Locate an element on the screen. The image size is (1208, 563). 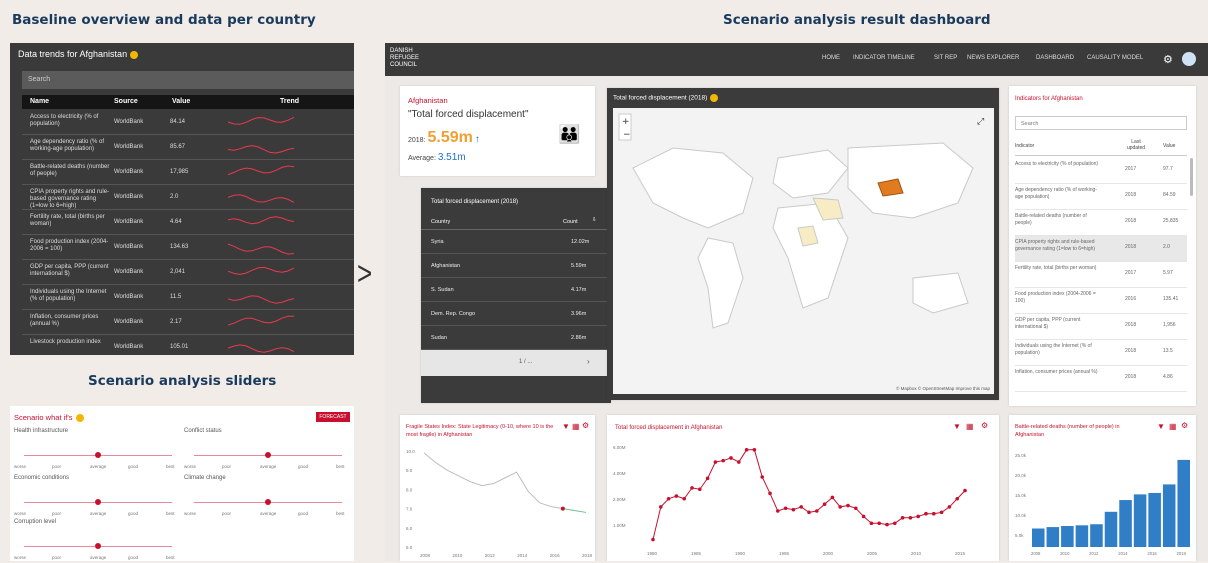
world-map-svg: + − ⤢ is located at coordinates (801, 221).